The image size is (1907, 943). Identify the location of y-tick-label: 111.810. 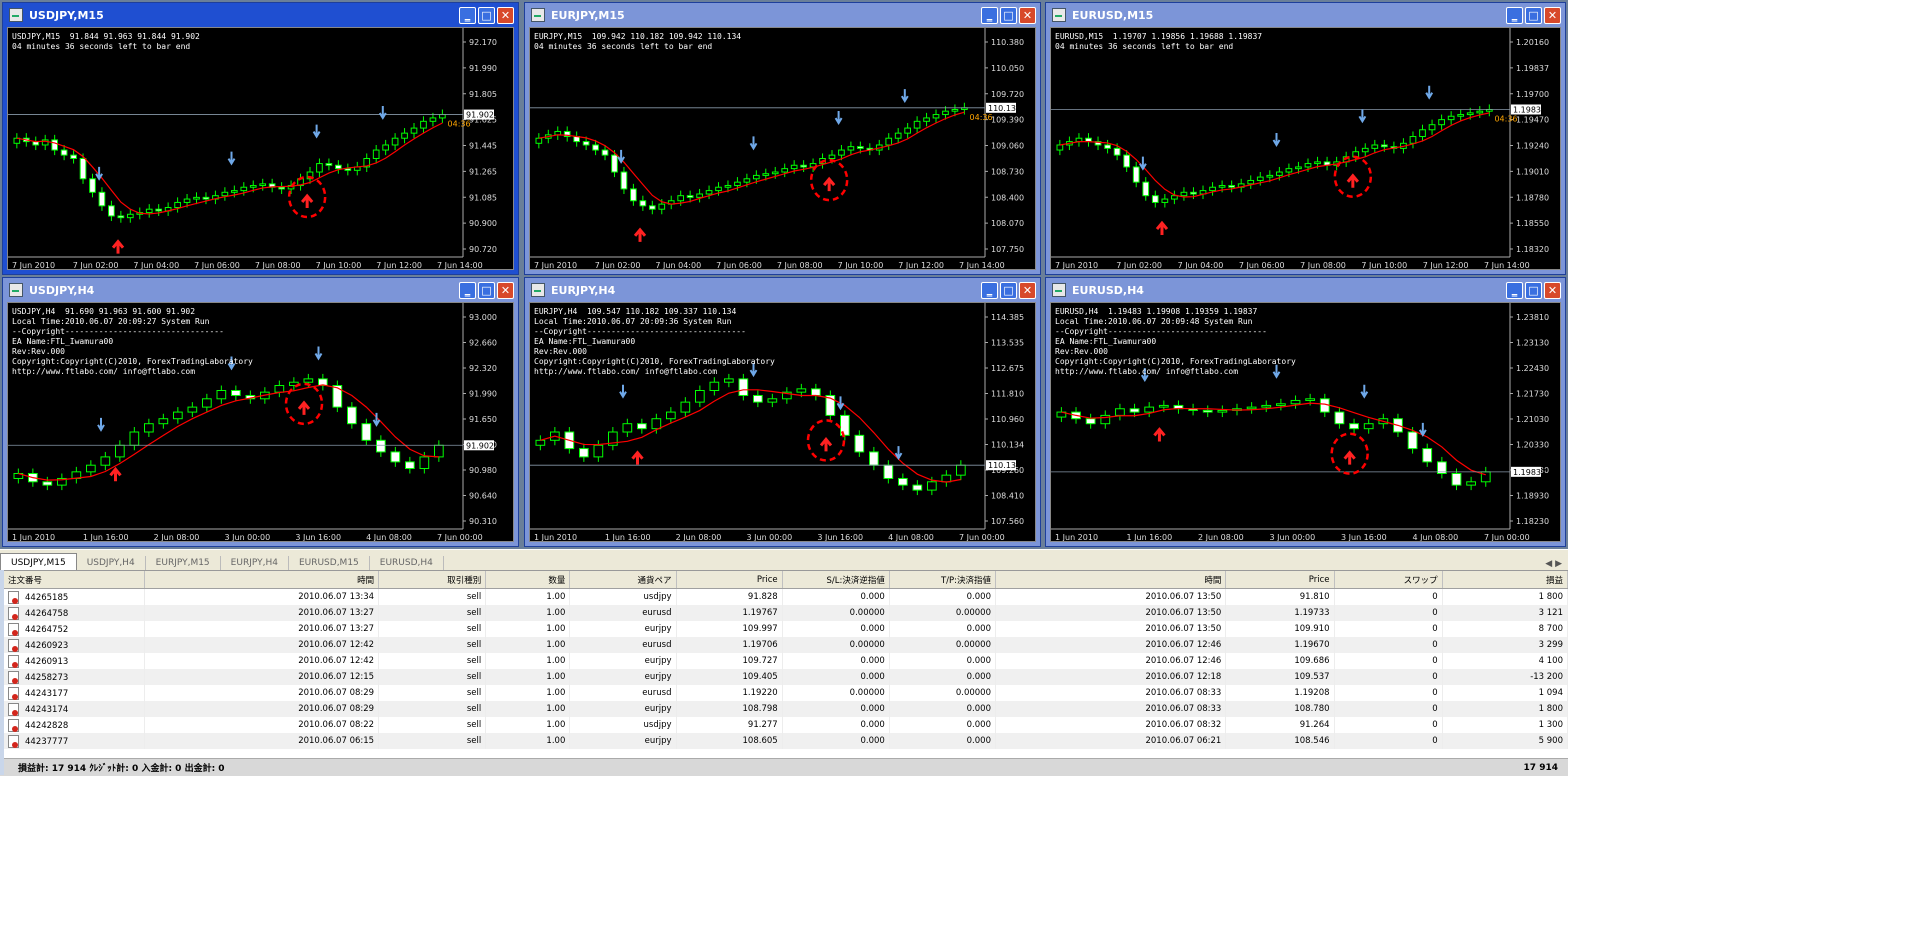
(1007, 394).